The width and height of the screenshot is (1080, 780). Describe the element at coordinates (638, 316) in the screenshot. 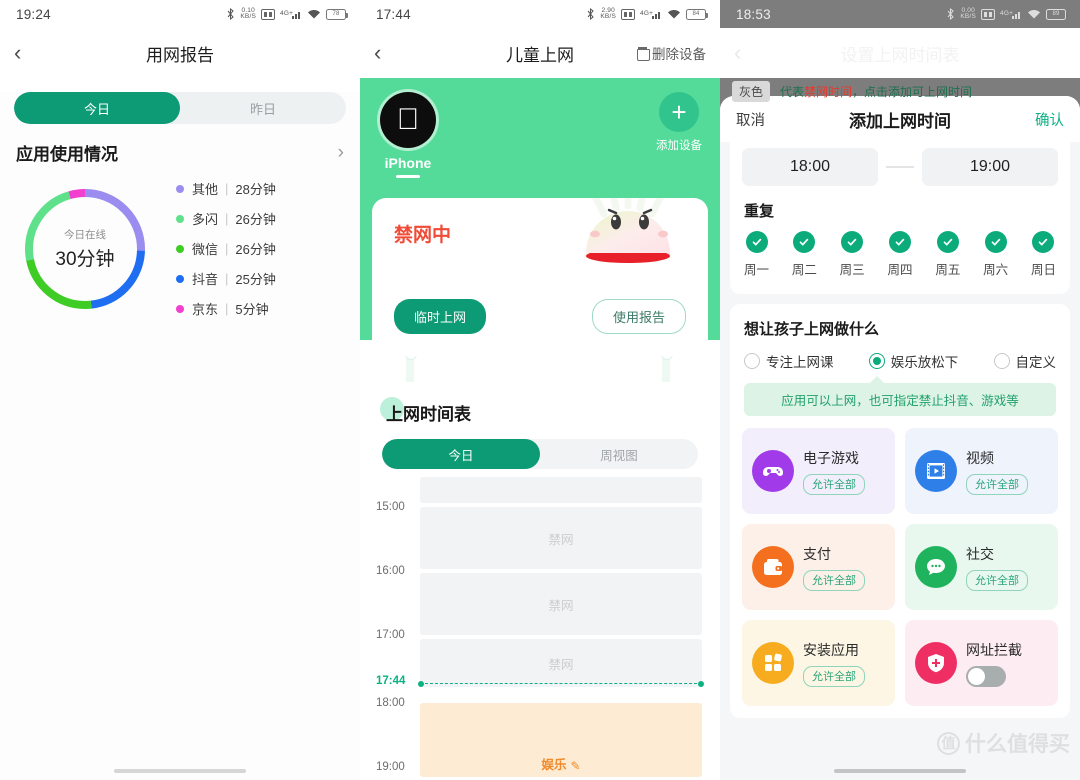

I see `usage-report-button: 使用报告` at that location.